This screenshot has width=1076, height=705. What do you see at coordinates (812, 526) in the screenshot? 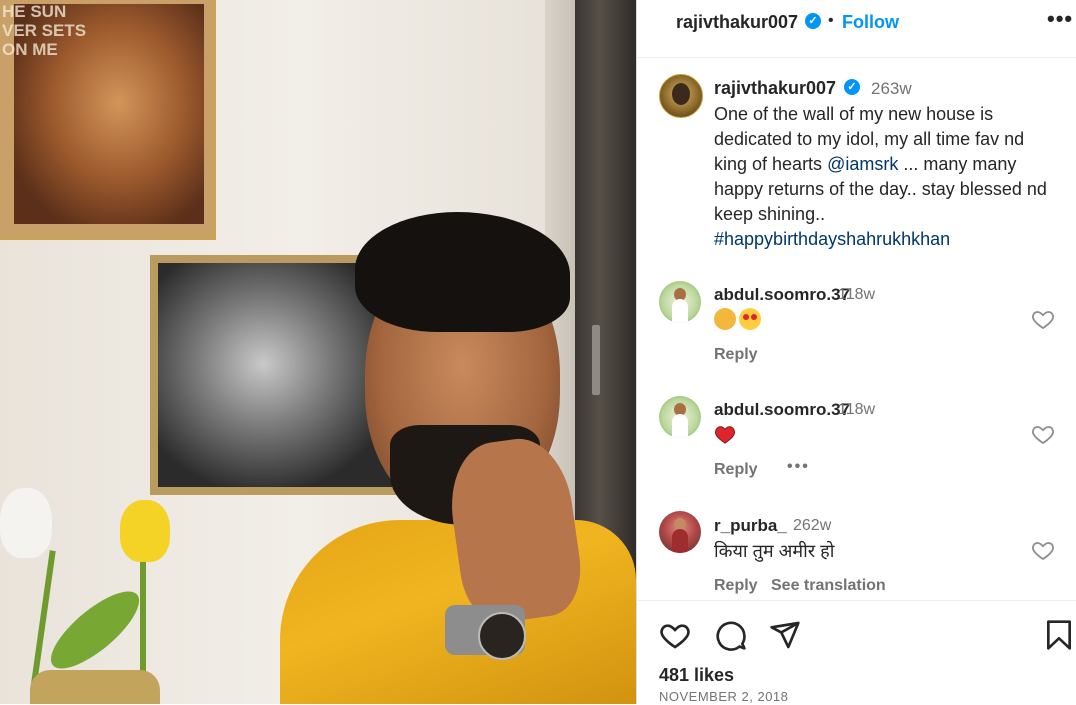
I see `comment-timestamp: 262w` at bounding box center [812, 526].